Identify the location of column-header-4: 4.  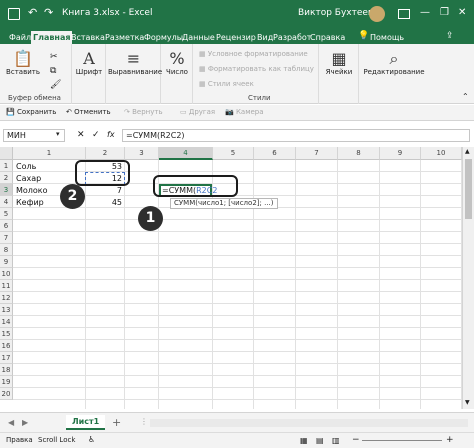
(186, 153).